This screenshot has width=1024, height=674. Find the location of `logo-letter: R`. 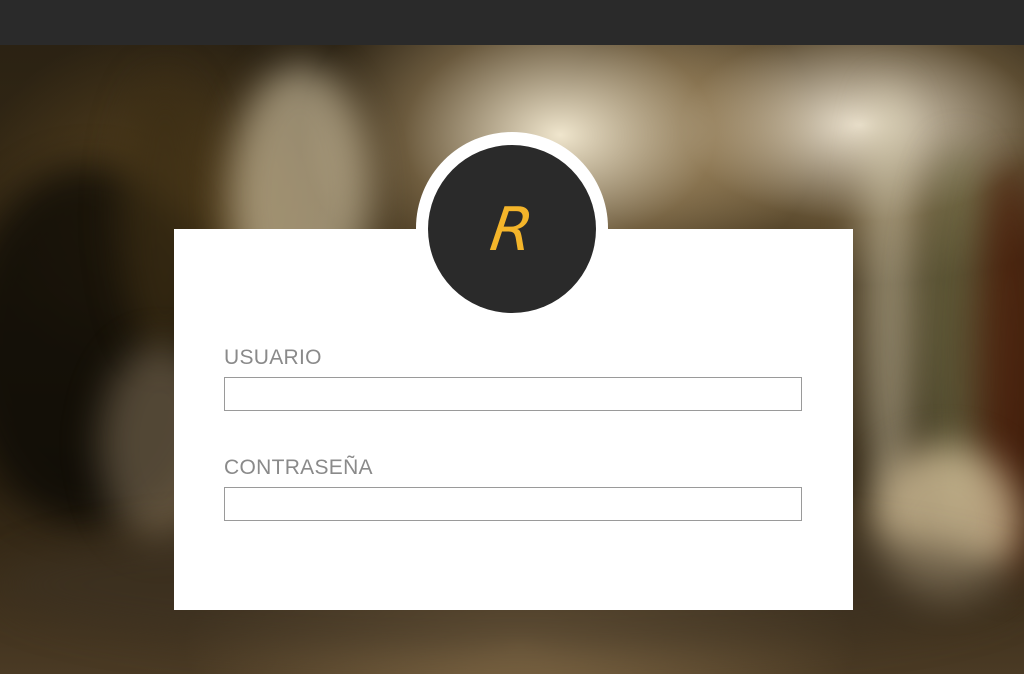

logo-letter: R is located at coordinates (512, 230).